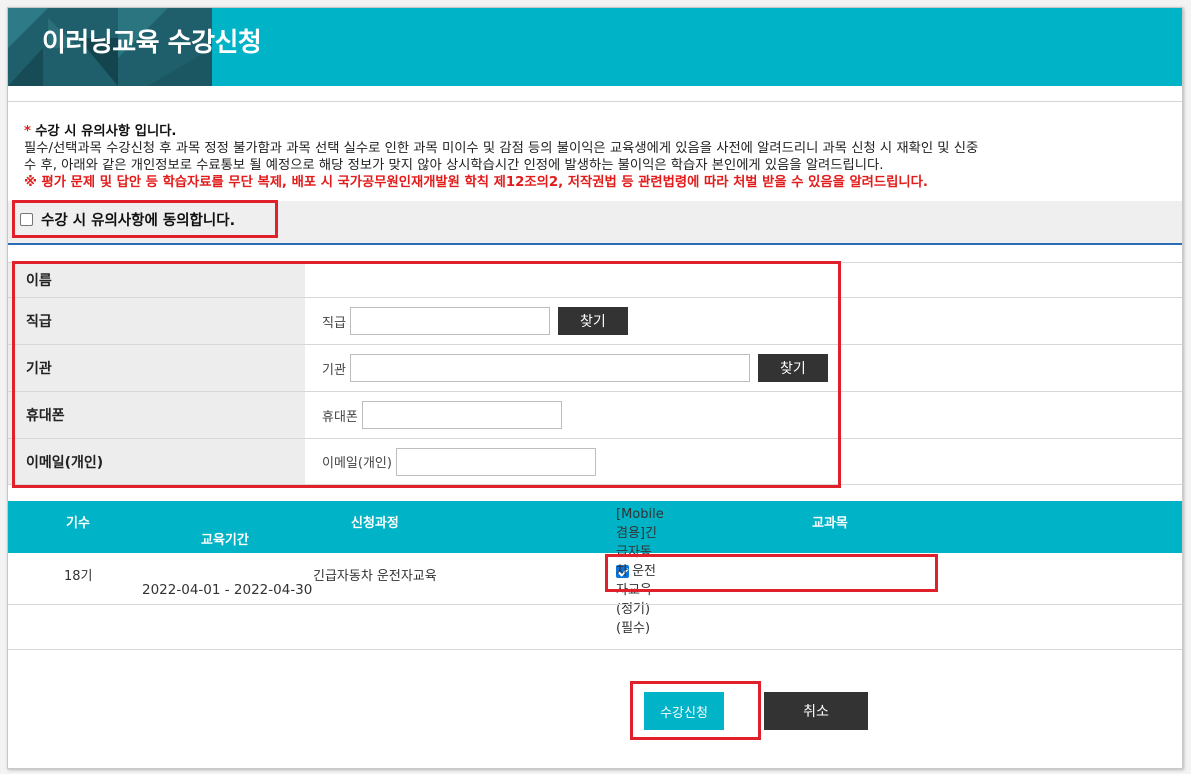  What do you see at coordinates (792, 368) in the screenshot?
I see `agency-search-button: 찾기` at bounding box center [792, 368].